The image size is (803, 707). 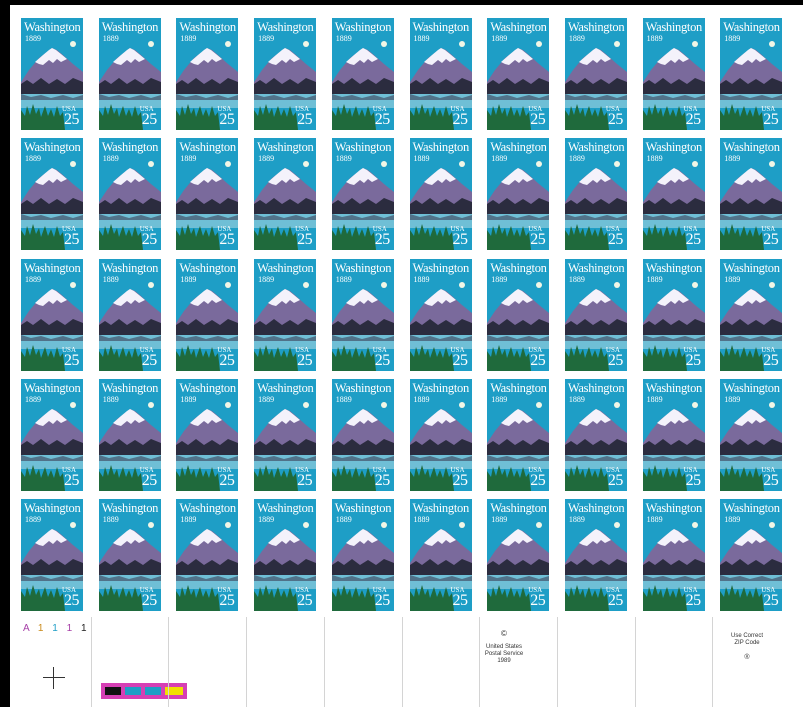 What do you see at coordinates (747, 647) in the screenshot?
I see `zip-code-notice: Use Correct ZIP Code ®` at bounding box center [747, 647].